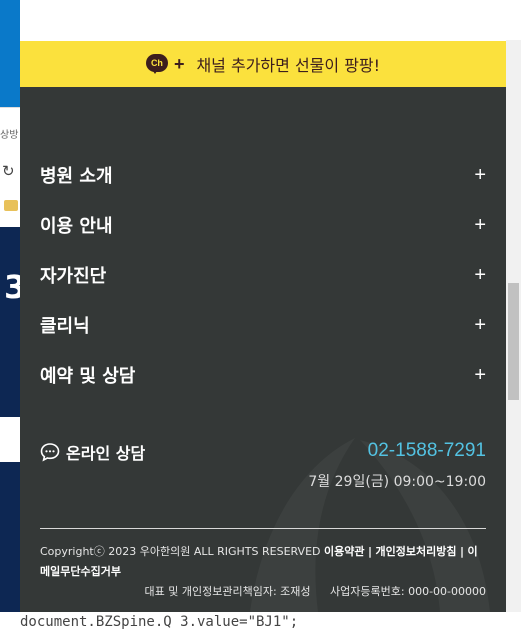 The height and width of the screenshot is (629, 521). I want to click on menu-item-self-diagnosis: 자가진단 +, so click(263, 275).